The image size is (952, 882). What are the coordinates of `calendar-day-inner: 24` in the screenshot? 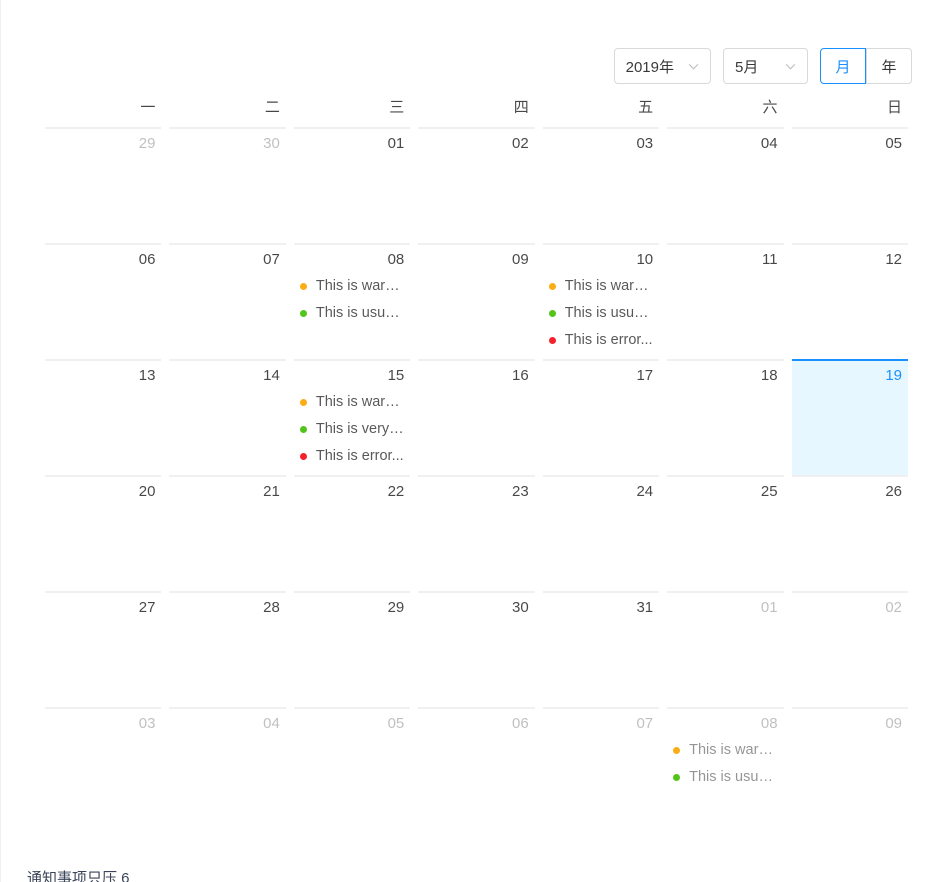 It's located at (601, 533).